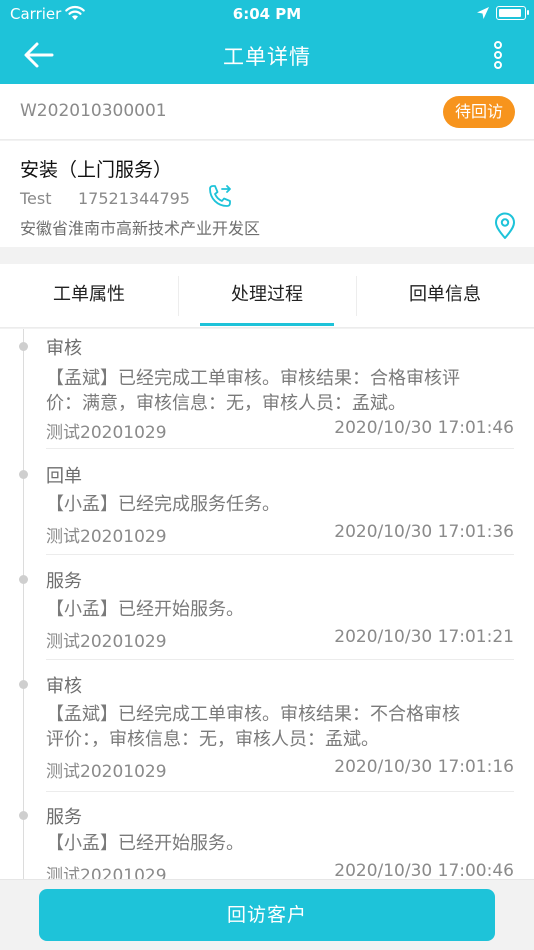  What do you see at coordinates (134, 198) in the screenshot?
I see `customer-phone: 17521344795` at bounding box center [134, 198].